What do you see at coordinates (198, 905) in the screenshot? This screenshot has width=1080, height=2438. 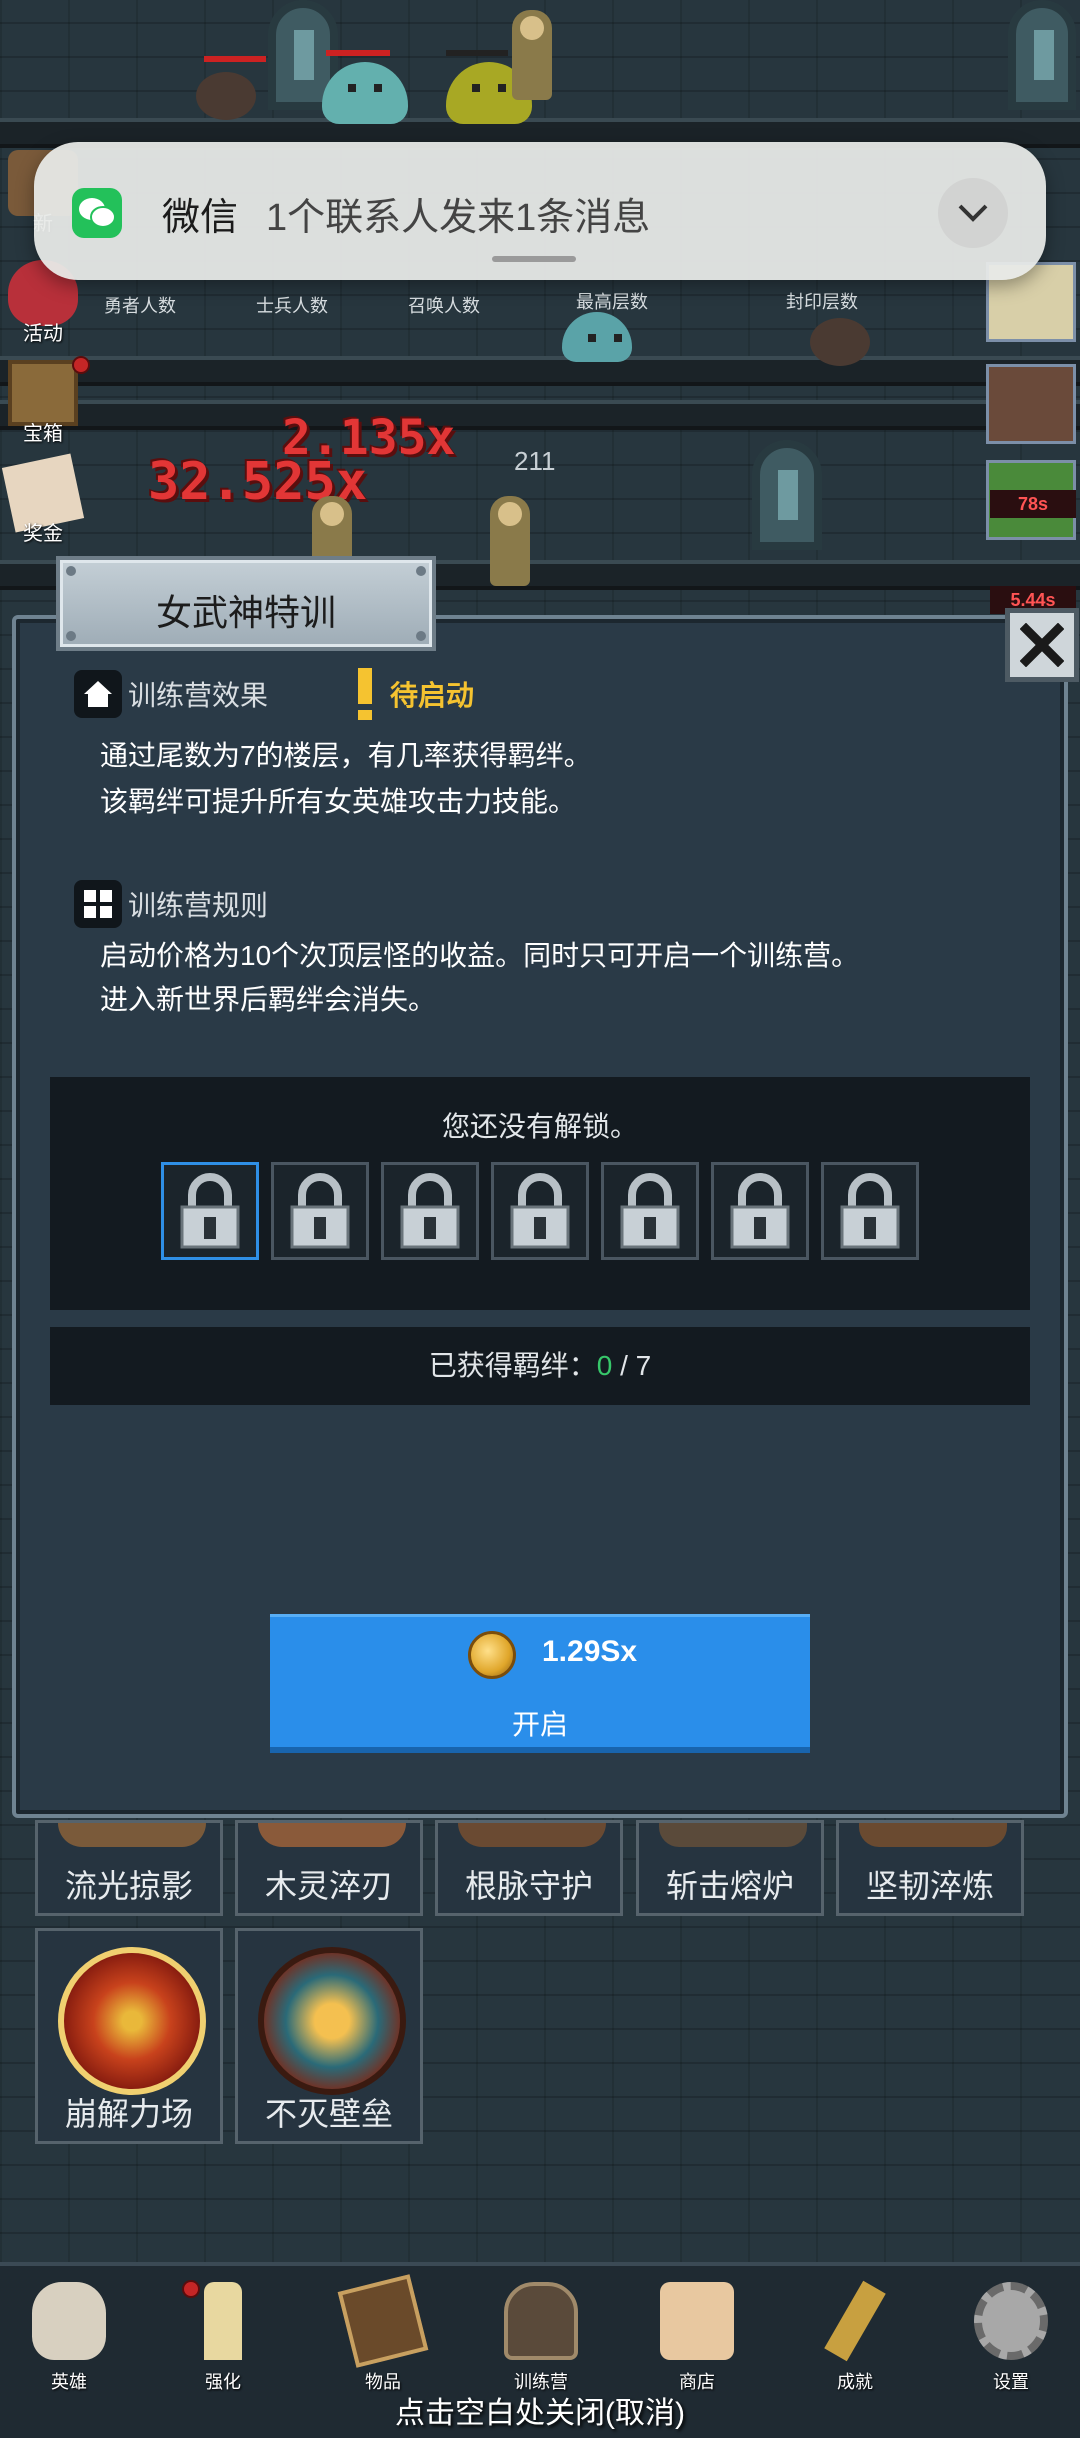 I see `rules-heading: 训练营规则` at bounding box center [198, 905].